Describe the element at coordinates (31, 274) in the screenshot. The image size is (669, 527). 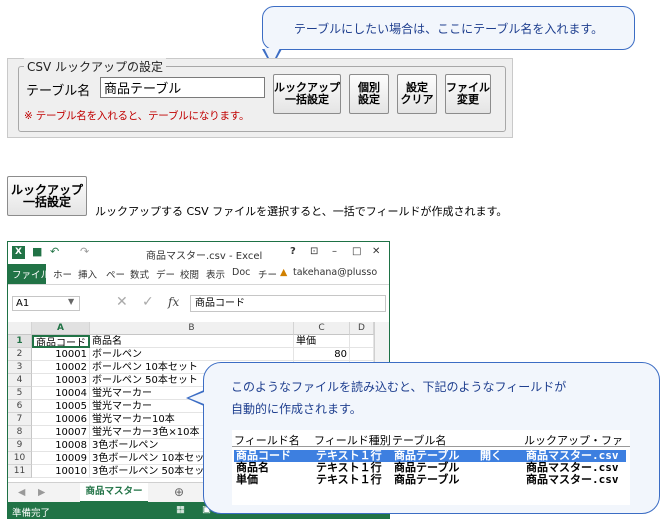
I see `tab-file: ファイル` at that location.